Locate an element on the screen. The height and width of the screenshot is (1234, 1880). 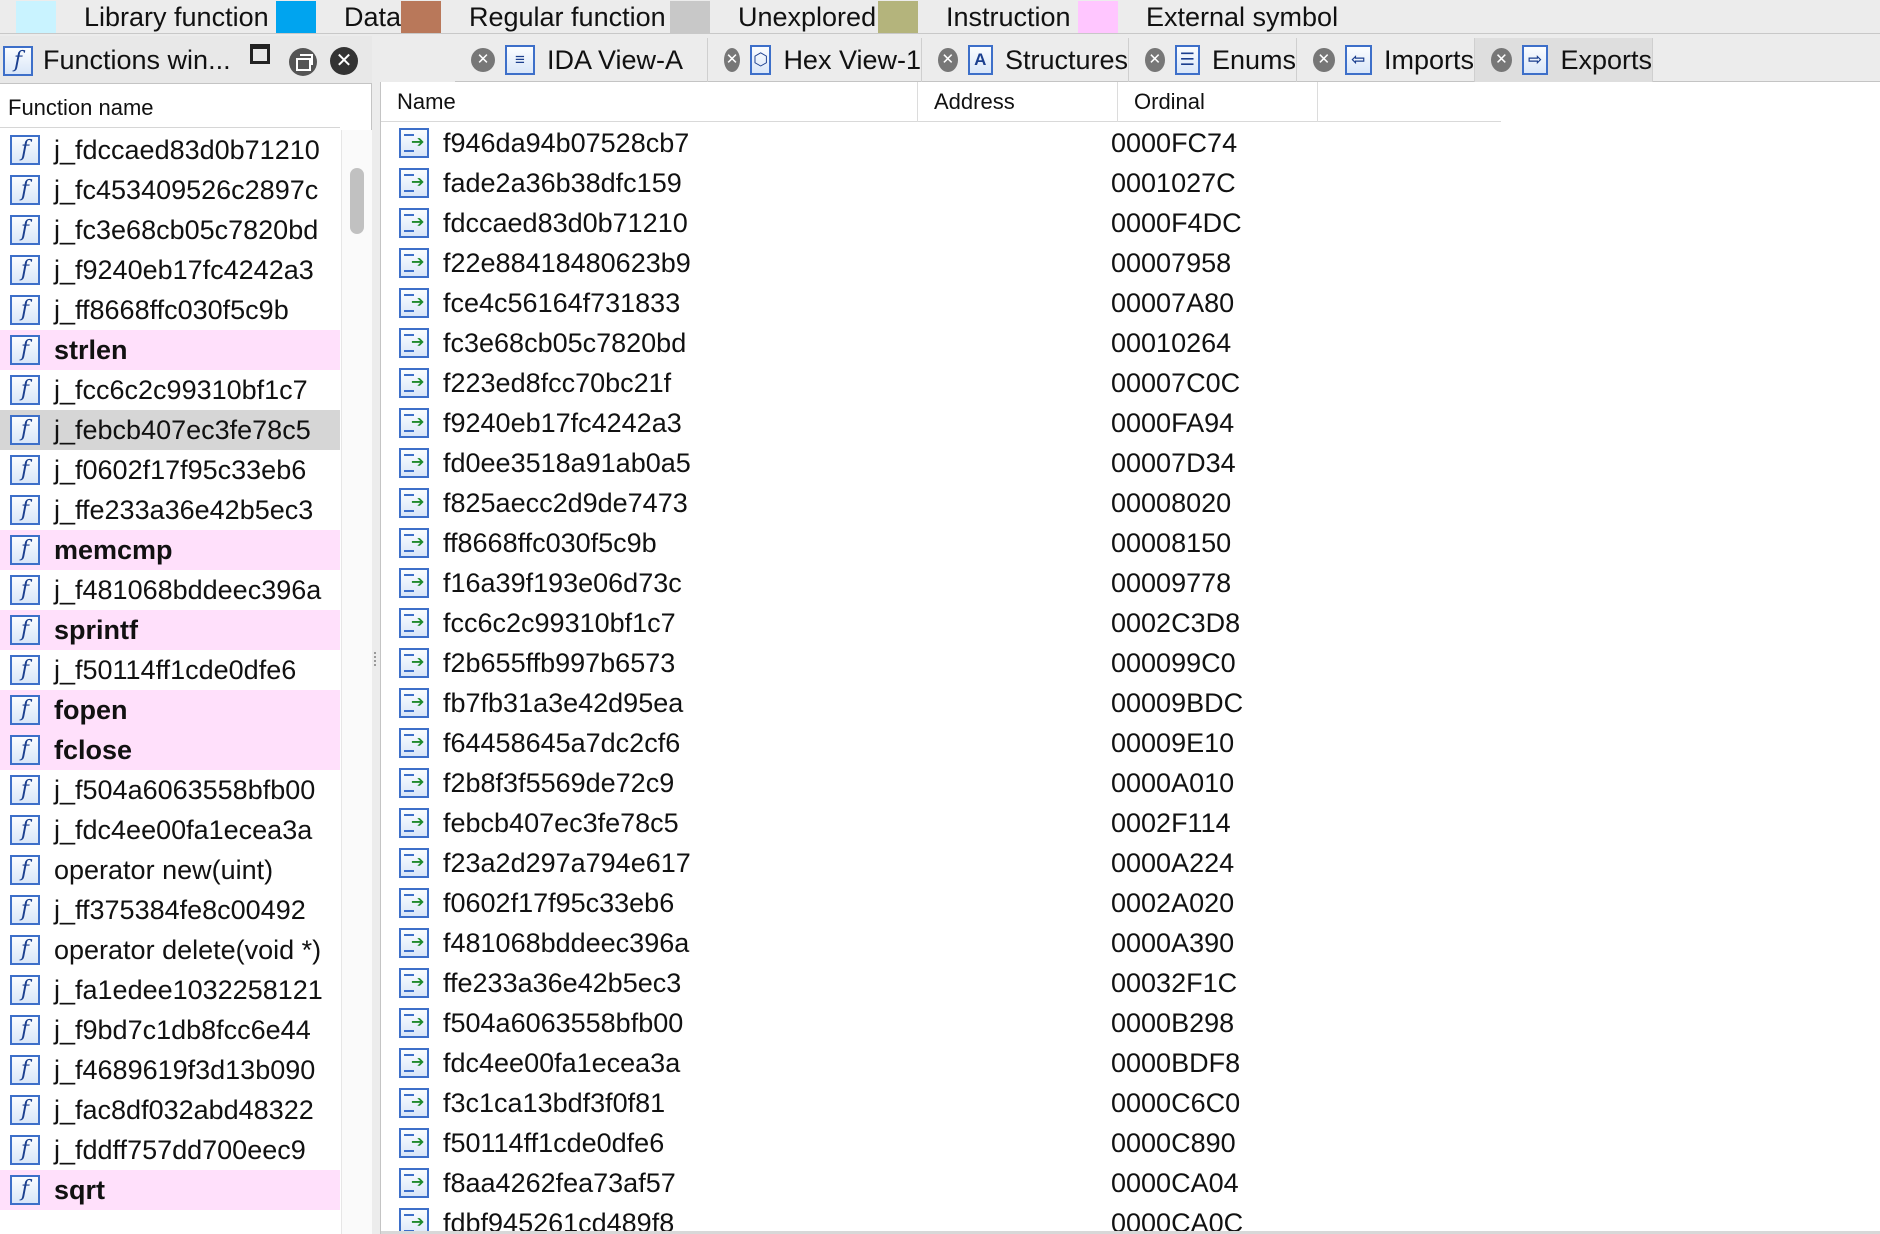
export-address-cell: 00007958 is located at coordinates (1171, 262).